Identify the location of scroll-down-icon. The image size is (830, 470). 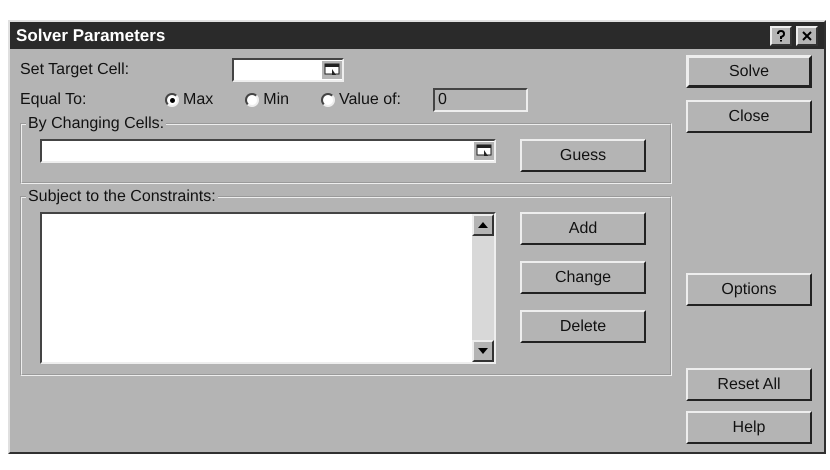
(483, 351).